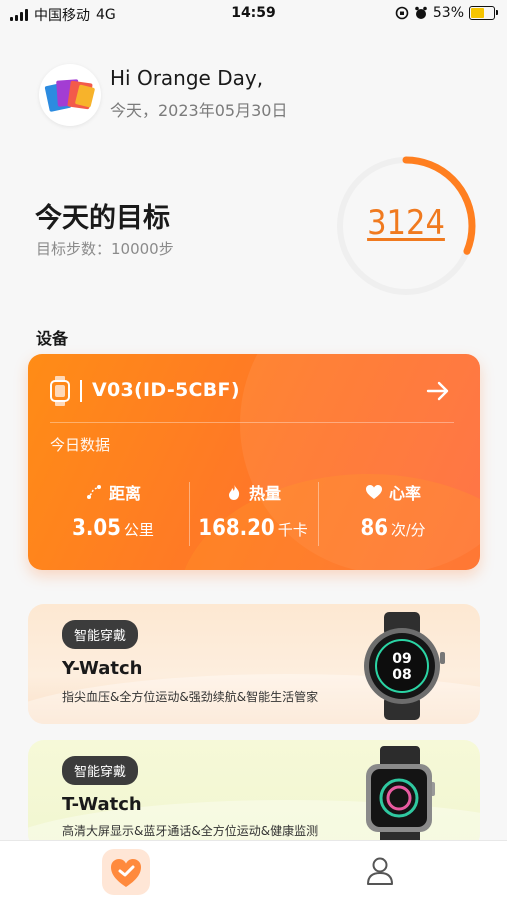  What do you see at coordinates (380, 871) in the screenshot?
I see `profile-icon` at bounding box center [380, 871].